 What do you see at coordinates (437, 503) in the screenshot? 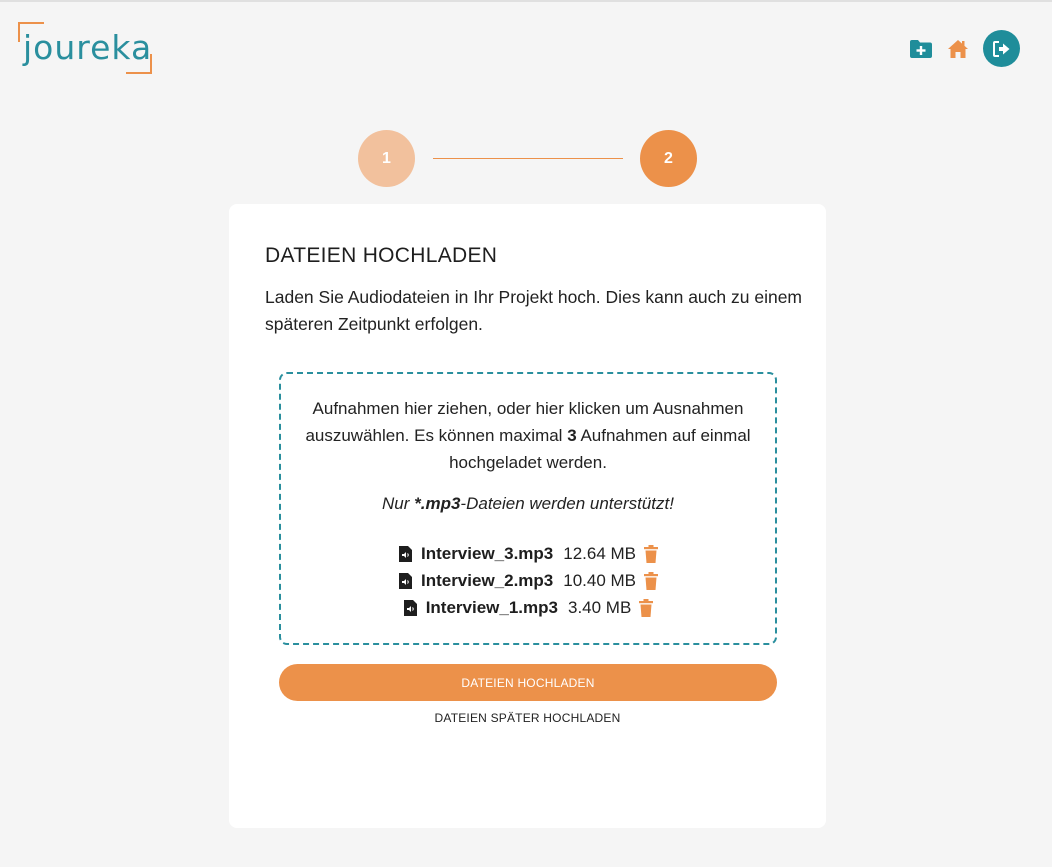
I see `note-extension: *.mp3` at bounding box center [437, 503].